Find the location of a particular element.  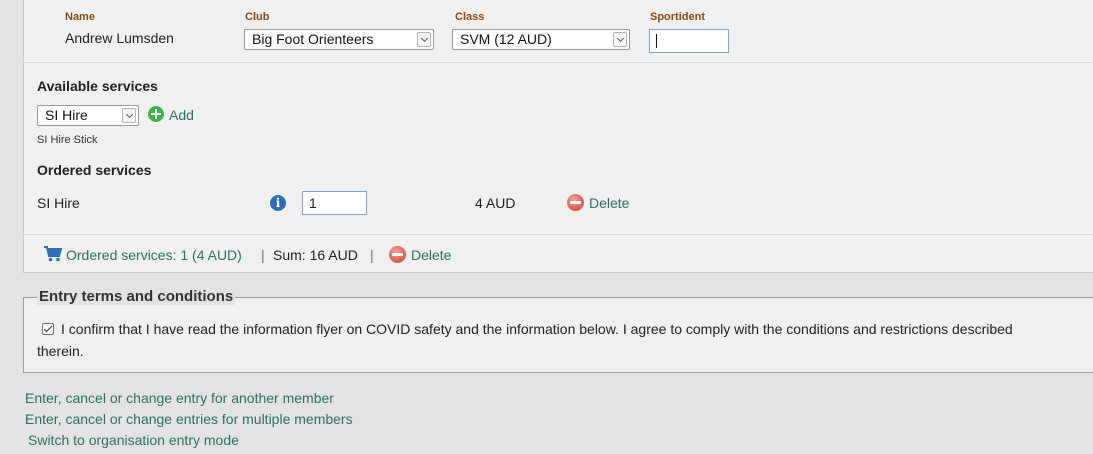

club-select-value: Big Foot Orienteers is located at coordinates (313, 39).